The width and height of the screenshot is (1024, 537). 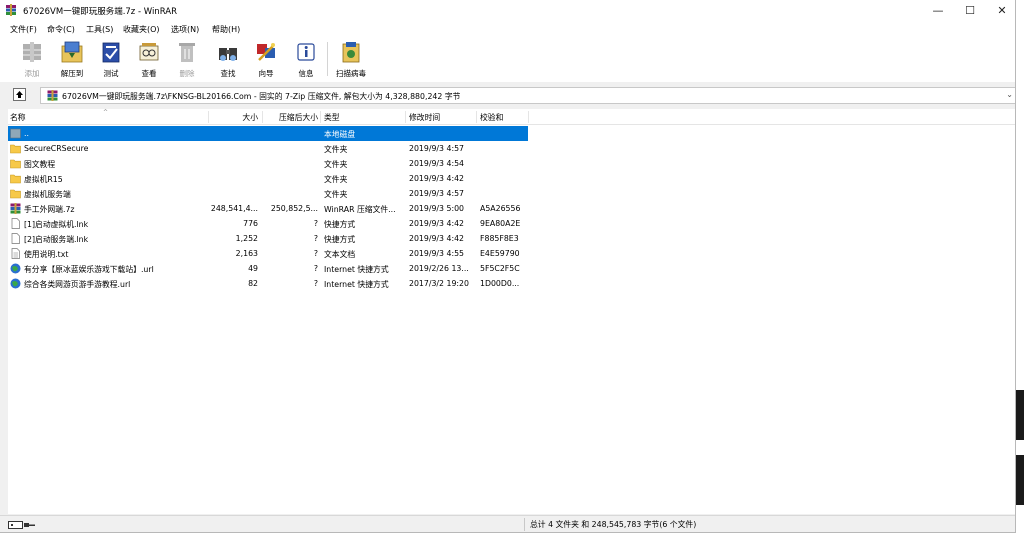 I want to click on file-type: 文本文档, so click(x=340, y=254).